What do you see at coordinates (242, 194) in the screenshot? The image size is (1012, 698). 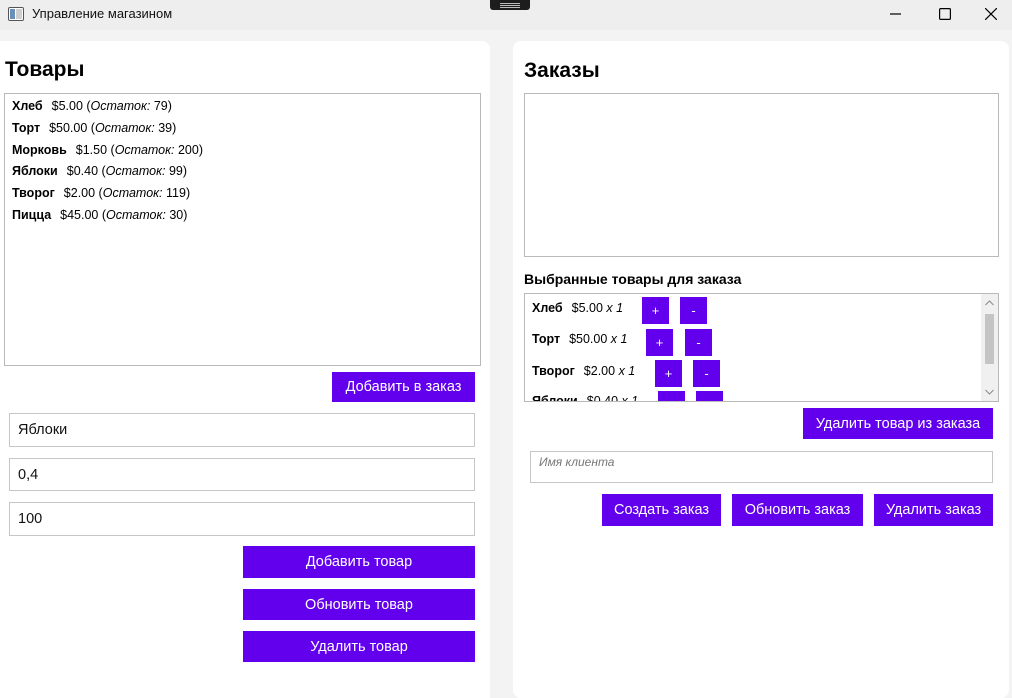 I see `product-list-item: Творог $2.00 (Остаток: 119)` at bounding box center [242, 194].